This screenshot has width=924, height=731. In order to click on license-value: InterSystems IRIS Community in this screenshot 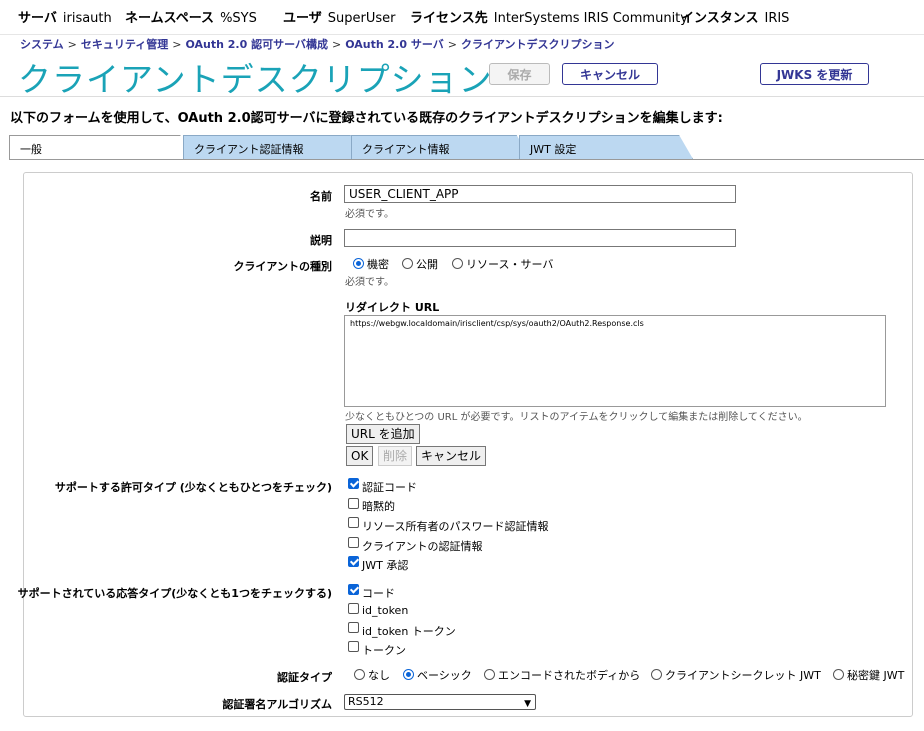, I will do `click(590, 18)`.